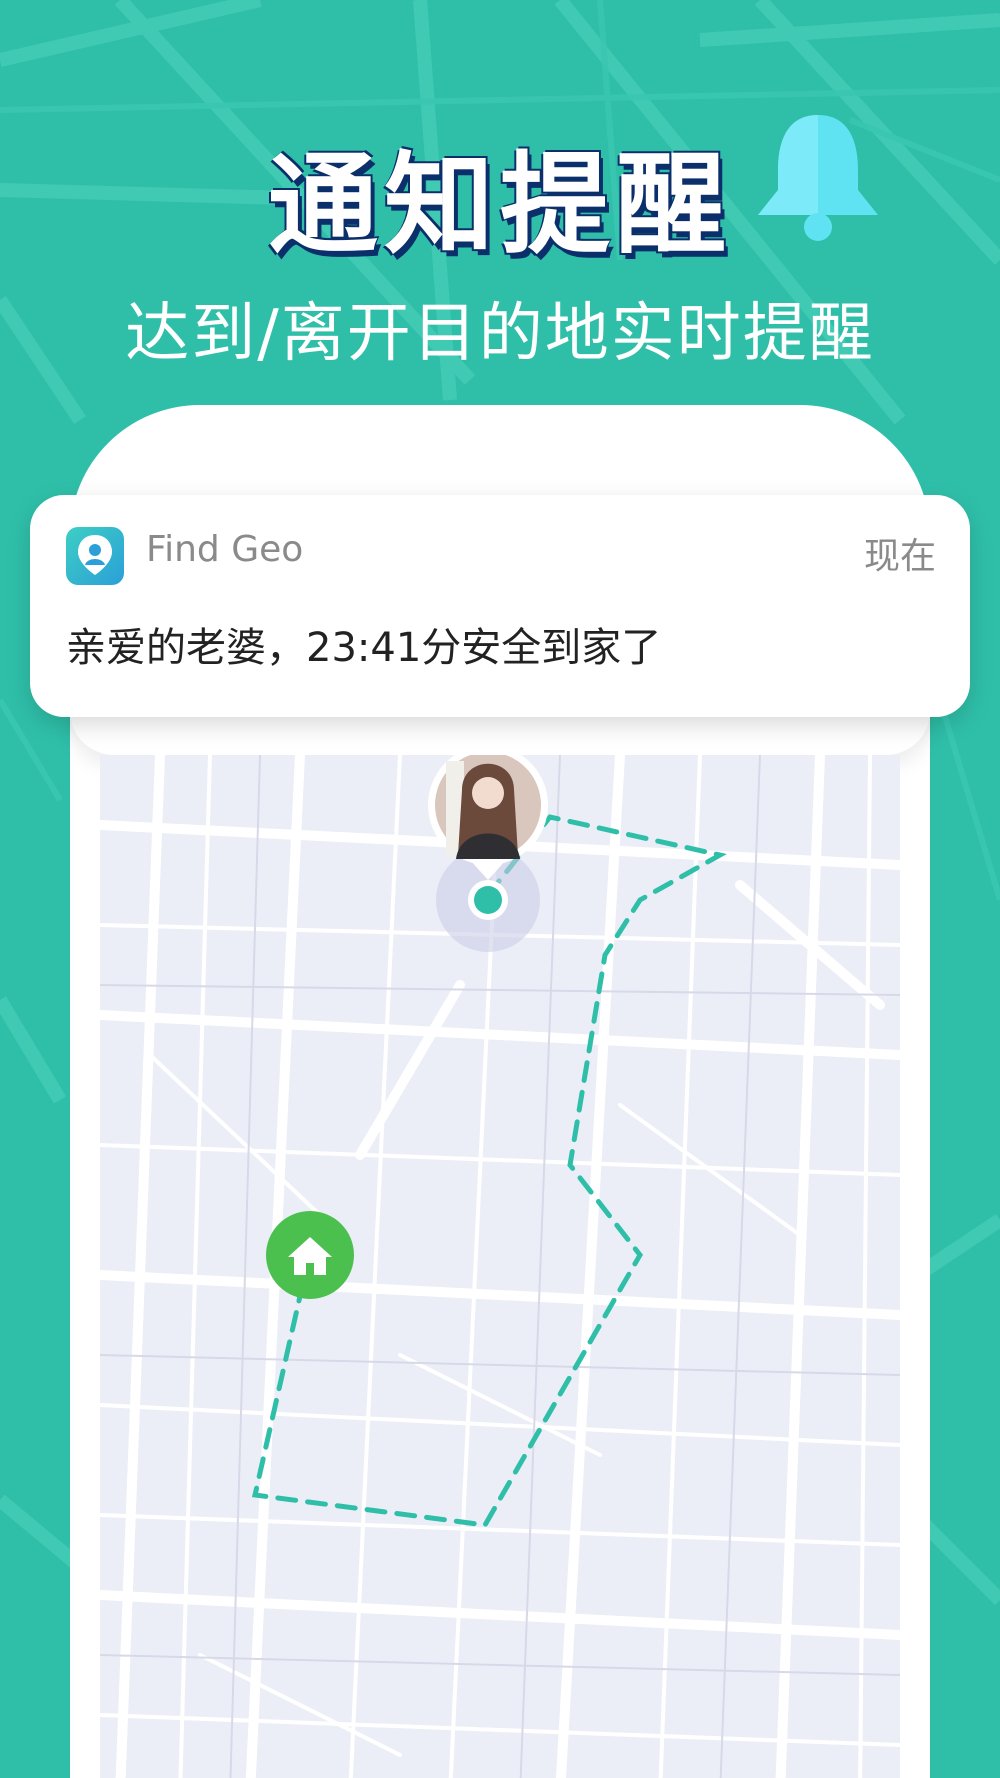 This screenshot has width=1000, height=1778. Describe the element at coordinates (500, 334) in the screenshot. I see `page-subtitle: 达到/离开目的地实时提醒` at that location.